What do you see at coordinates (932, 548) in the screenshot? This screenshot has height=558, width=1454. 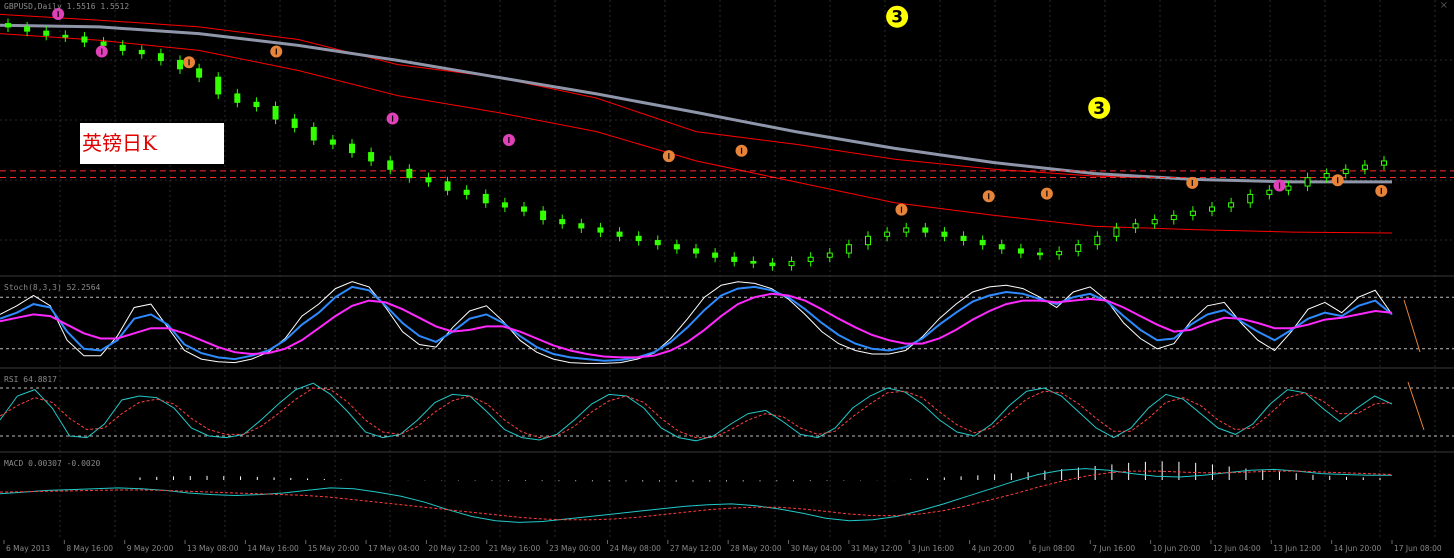 I see `x-tick-label: 3 Jun 16:00` at bounding box center [932, 548].